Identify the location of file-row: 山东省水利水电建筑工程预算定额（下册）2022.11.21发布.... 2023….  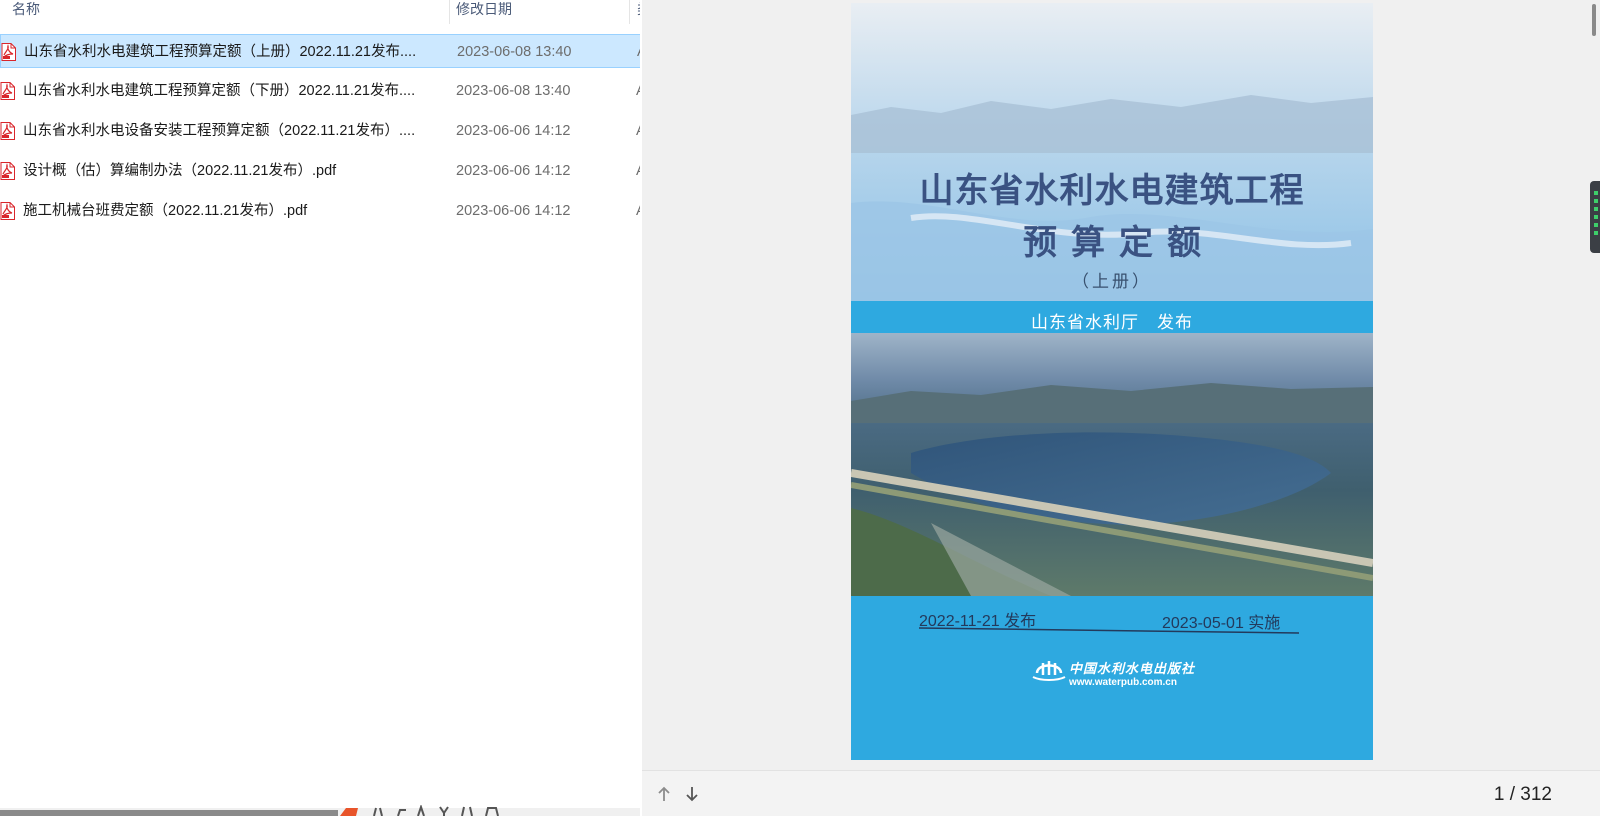
(320, 91).